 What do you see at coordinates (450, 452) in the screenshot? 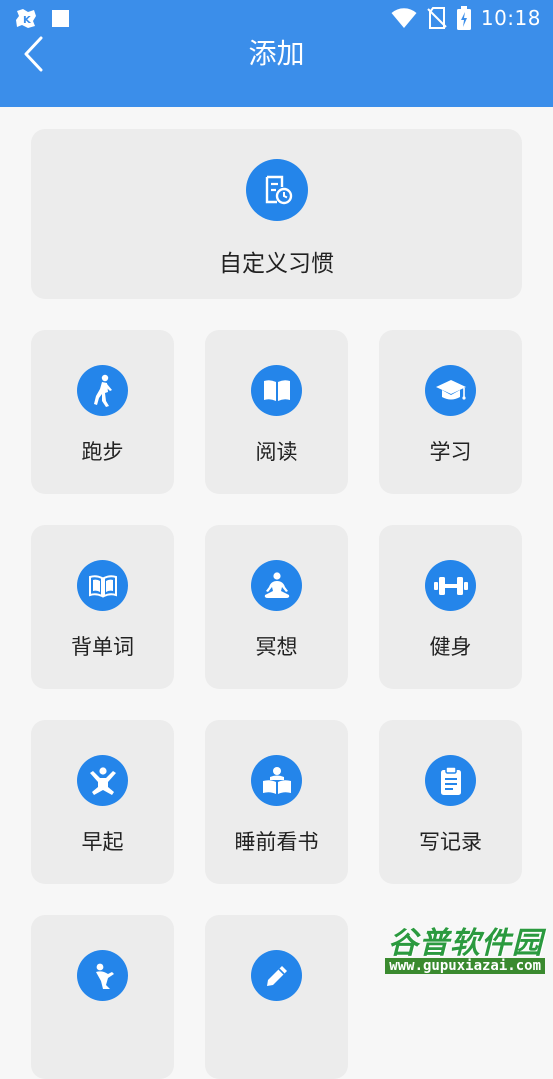
I see `habit-label: 学习` at bounding box center [450, 452].